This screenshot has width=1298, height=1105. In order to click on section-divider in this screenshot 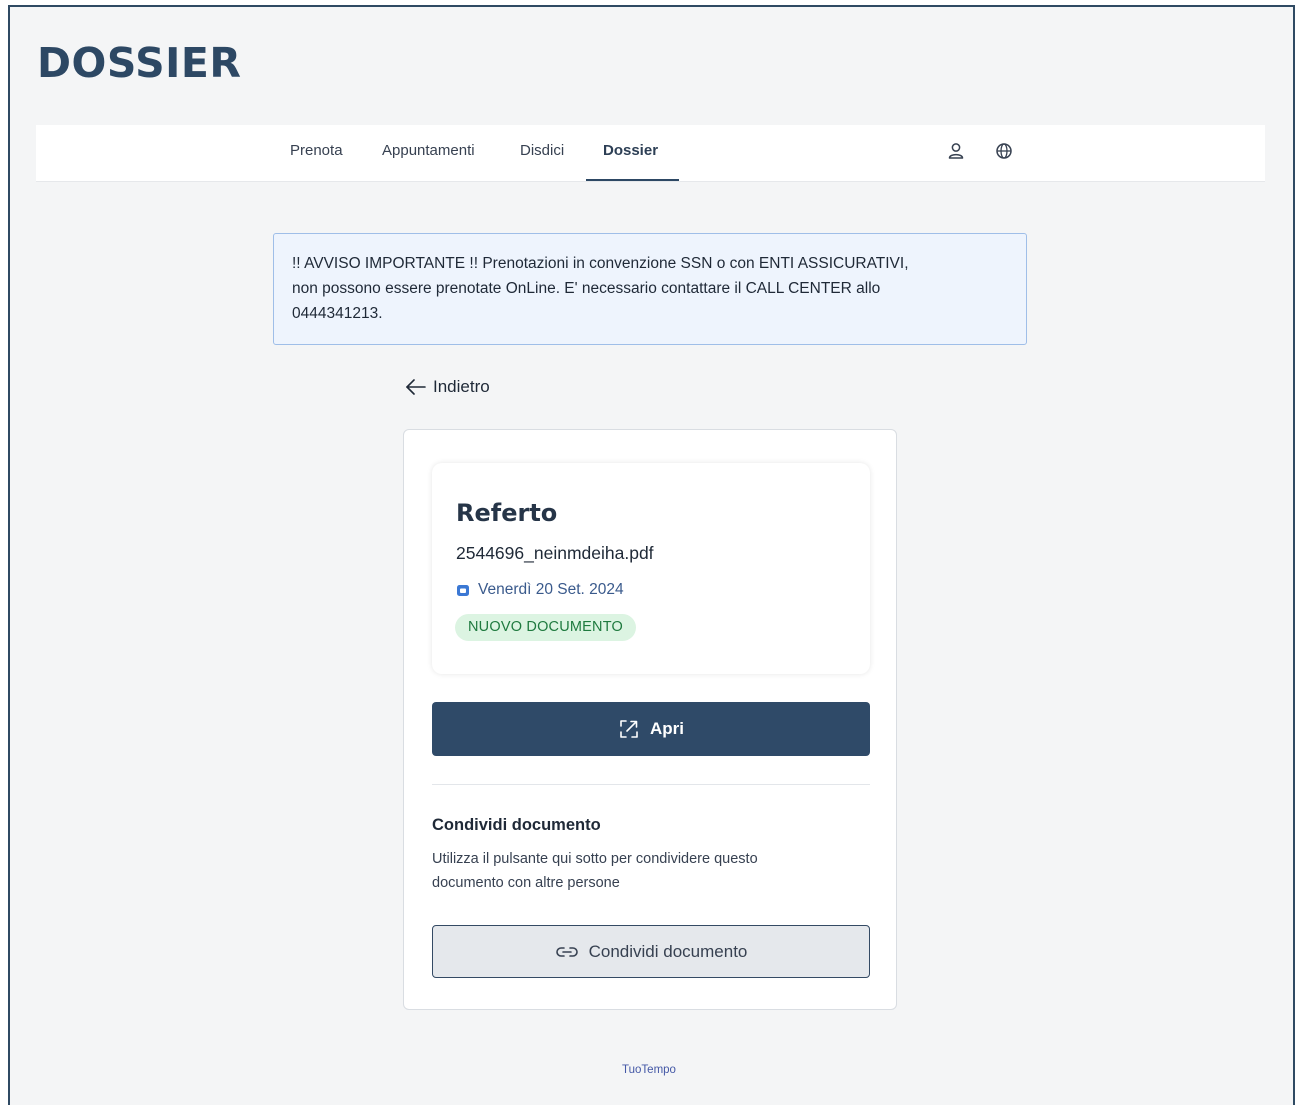, I will do `click(651, 784)`.